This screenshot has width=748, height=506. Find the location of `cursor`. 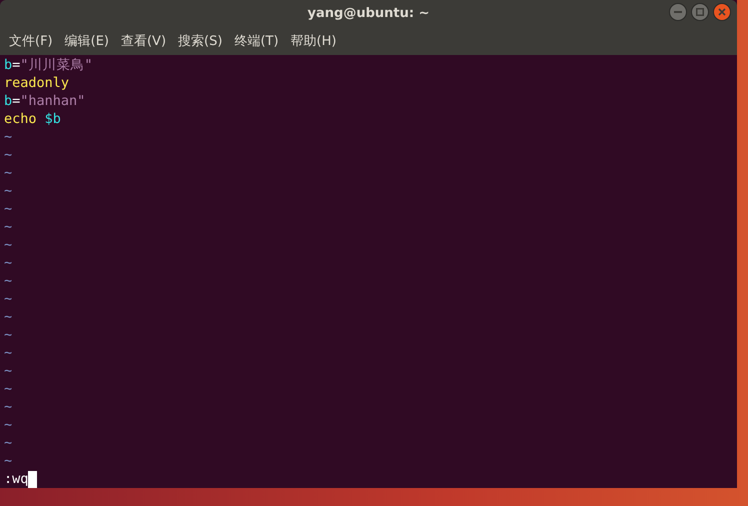

cursor is located at coordinates (33, 479).